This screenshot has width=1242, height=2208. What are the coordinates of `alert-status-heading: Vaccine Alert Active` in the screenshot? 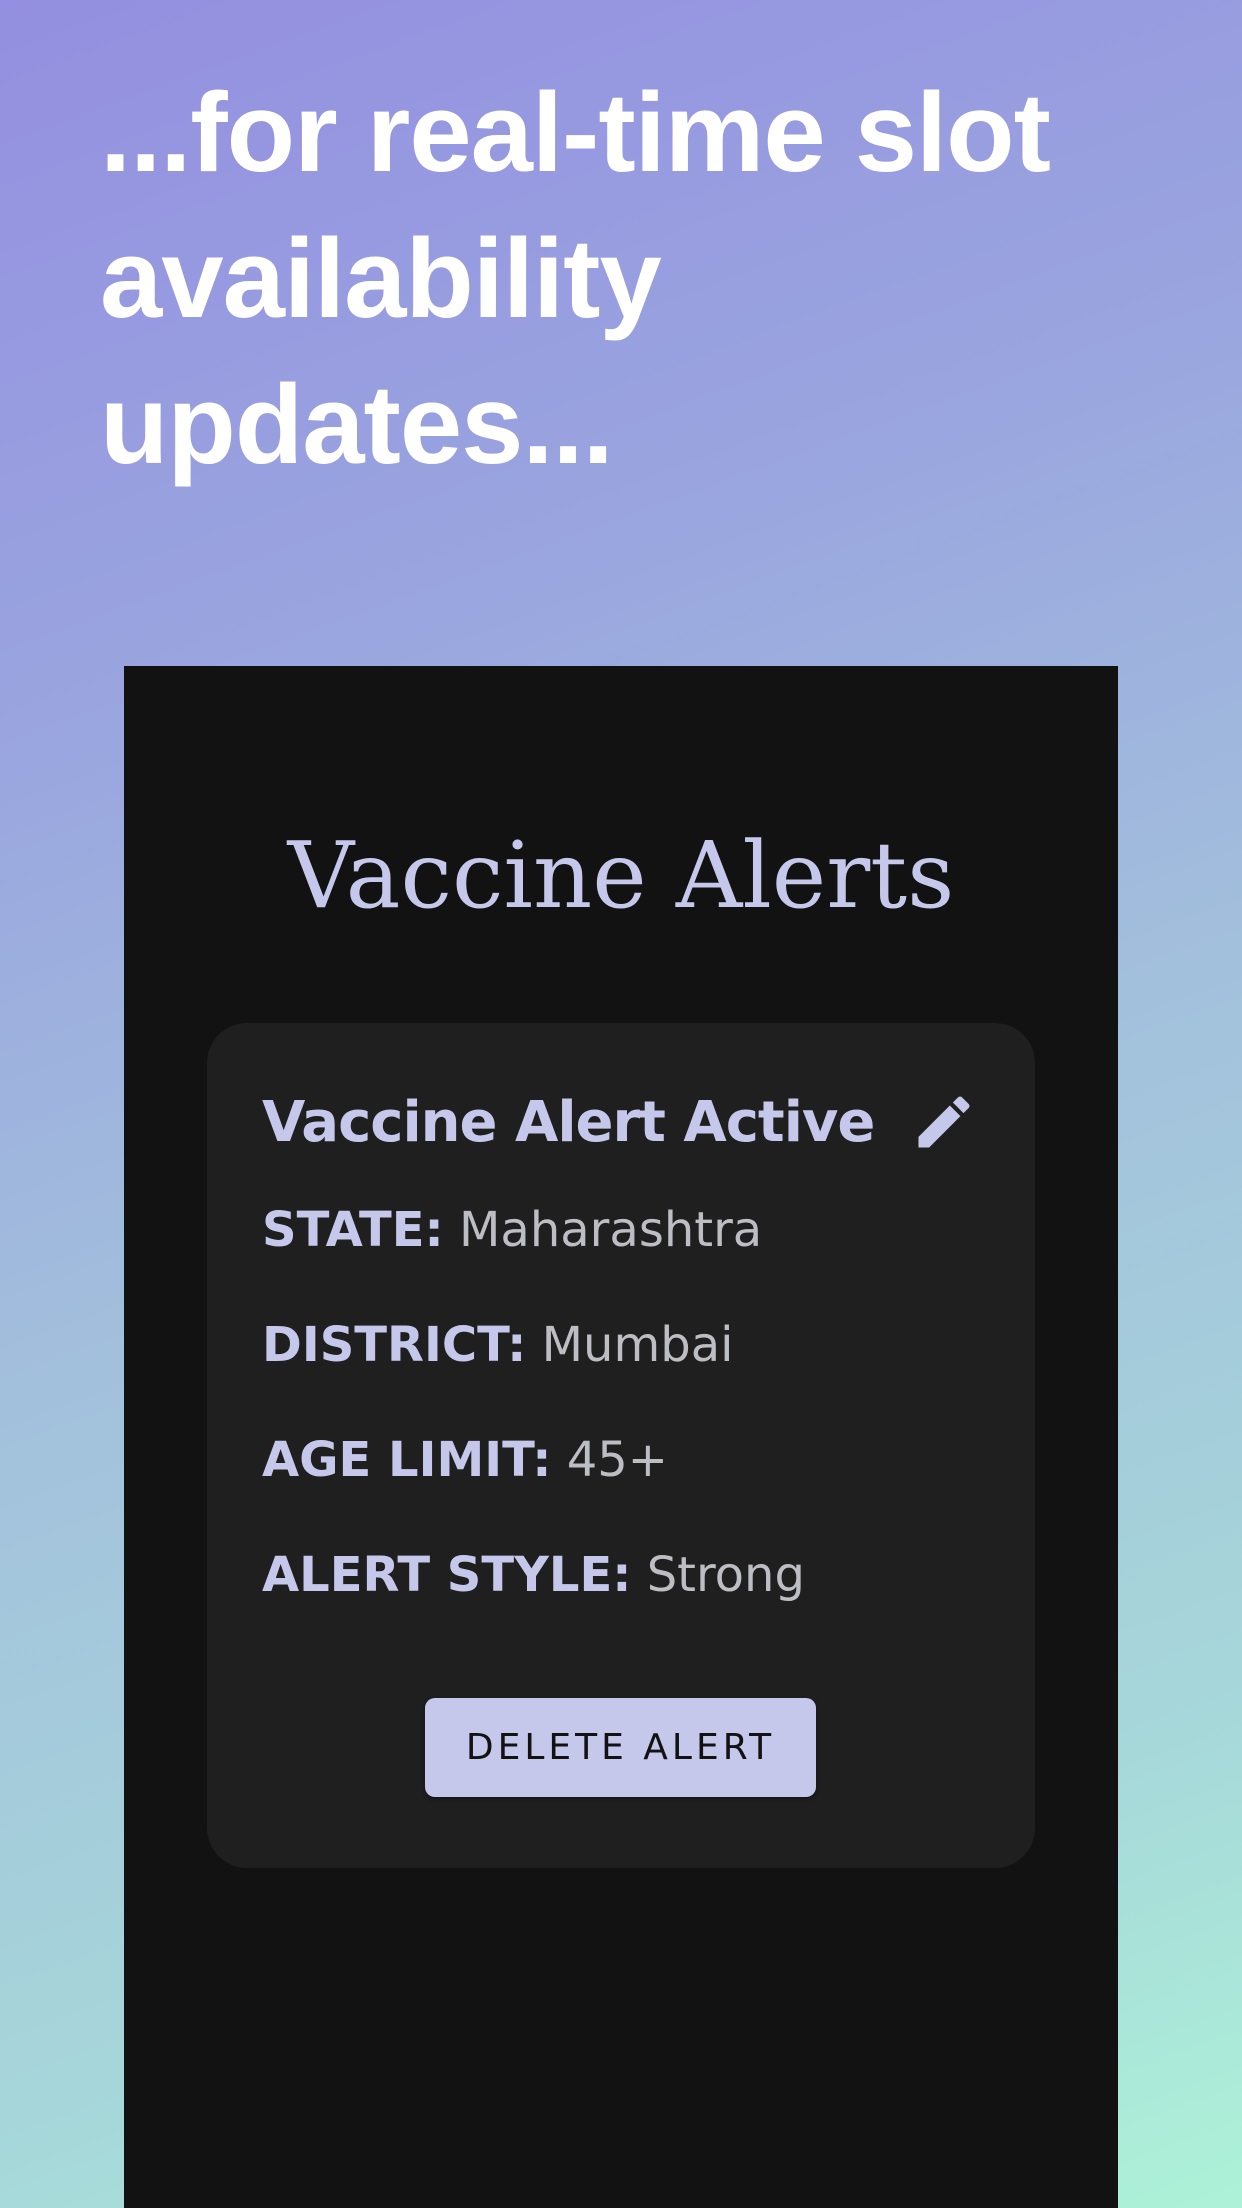 It's located at (568, 1122).